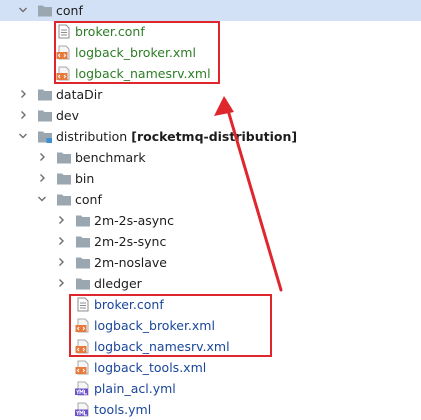  I want to click on tree-item-label: plain_acl.yml, so click(135, 388).